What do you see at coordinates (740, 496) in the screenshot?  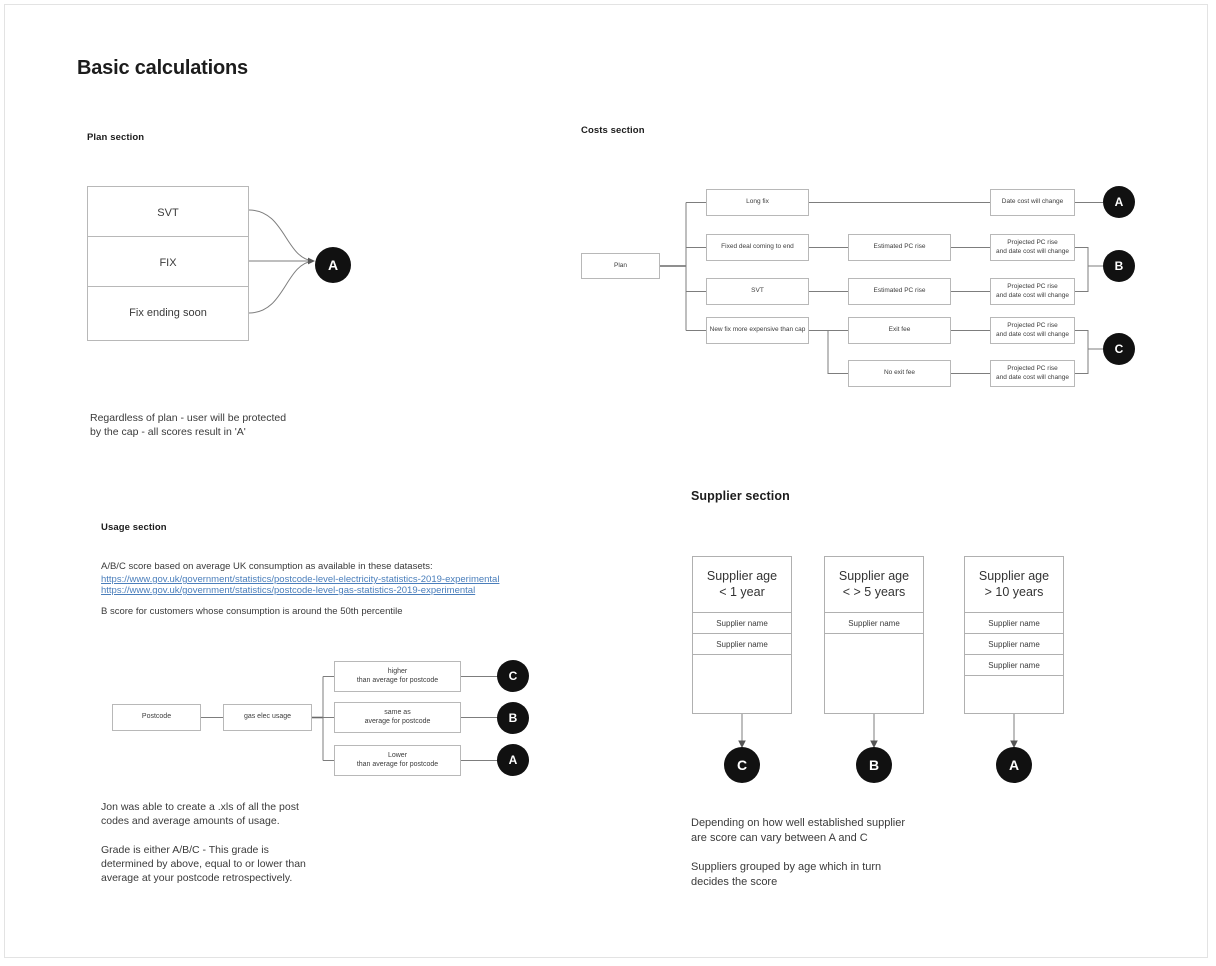 I see `supplier-section-title: Supplier section` at bounding box center [740, 496].